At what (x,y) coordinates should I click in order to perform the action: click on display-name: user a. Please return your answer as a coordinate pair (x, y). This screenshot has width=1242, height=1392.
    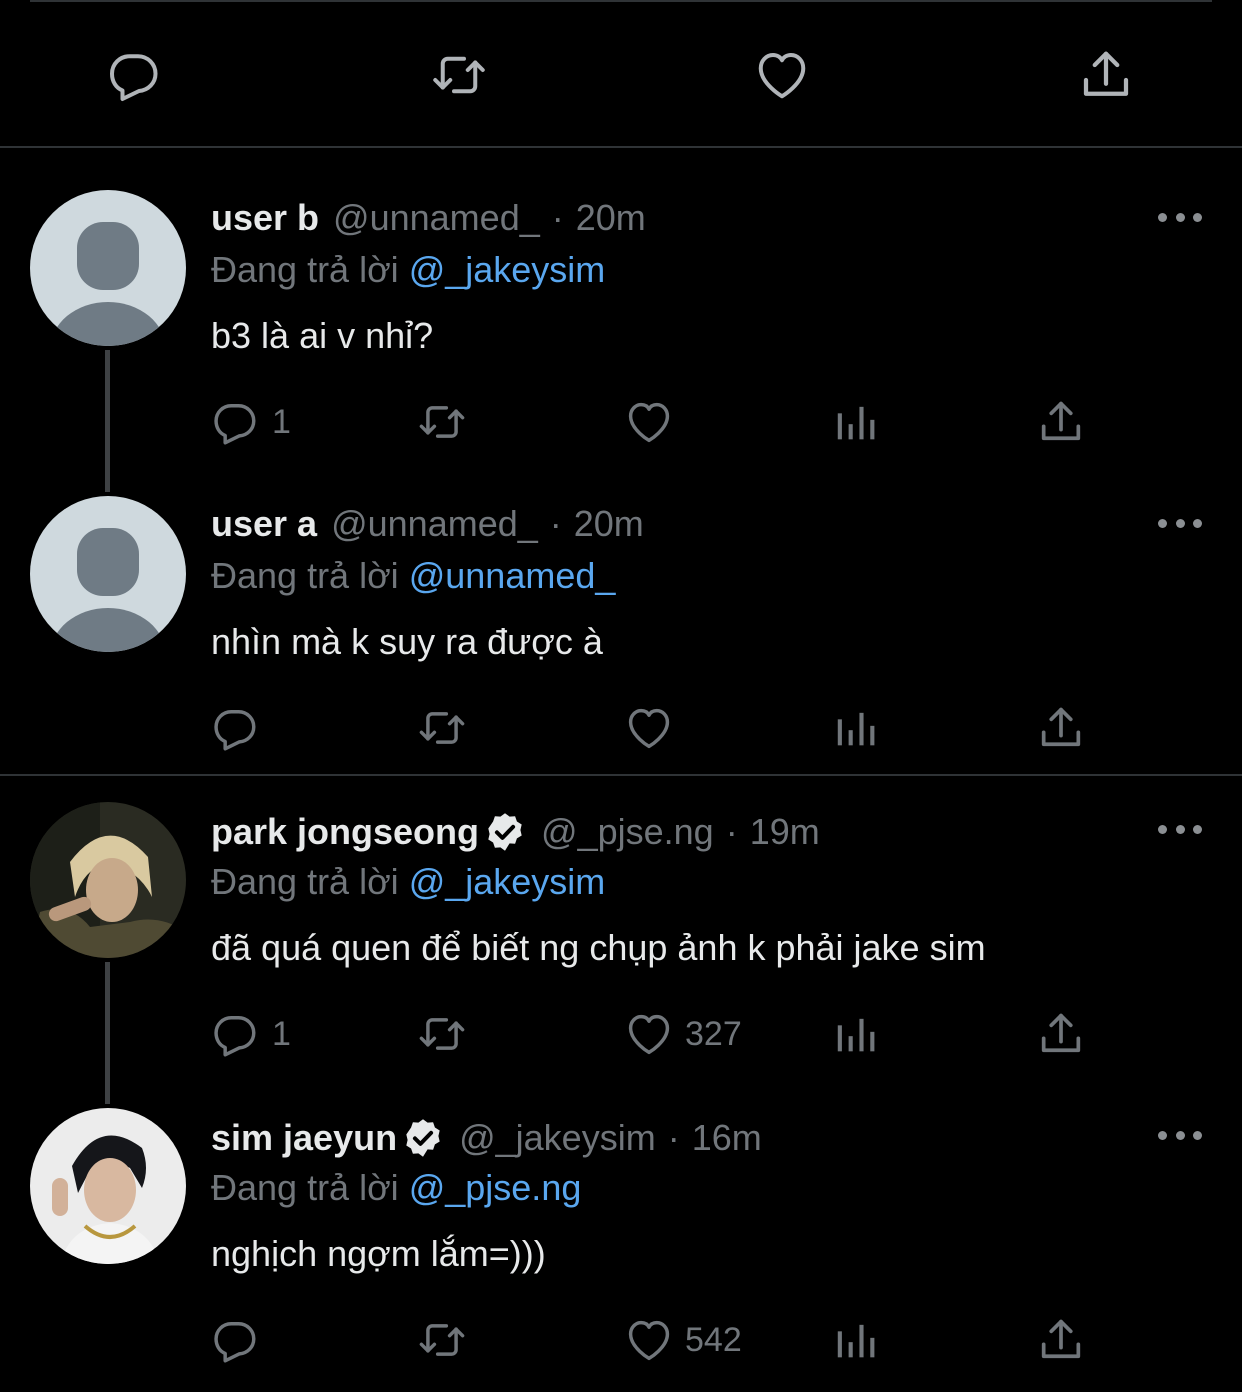
    Looking at the image, I should click on (264, 524).